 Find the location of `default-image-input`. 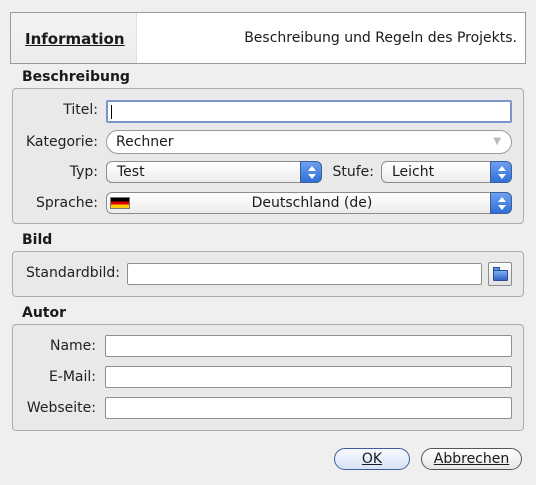

default-image-input is located at coordinates (304, 274).